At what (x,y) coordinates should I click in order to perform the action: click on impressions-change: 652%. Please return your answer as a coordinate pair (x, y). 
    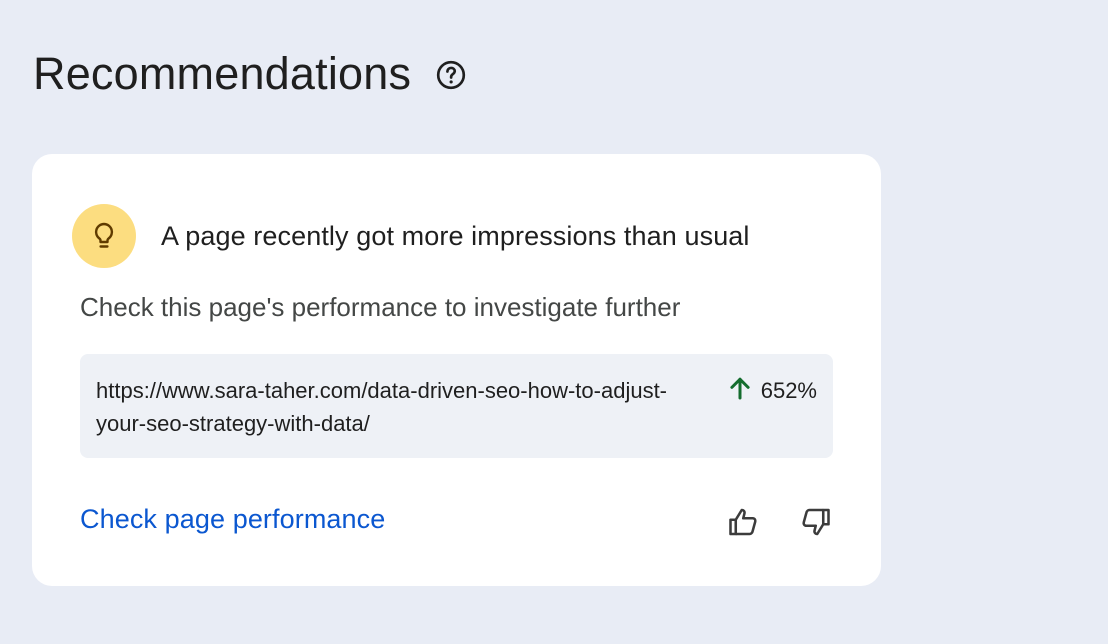
    Looking at the image, I should click on (771, 390).